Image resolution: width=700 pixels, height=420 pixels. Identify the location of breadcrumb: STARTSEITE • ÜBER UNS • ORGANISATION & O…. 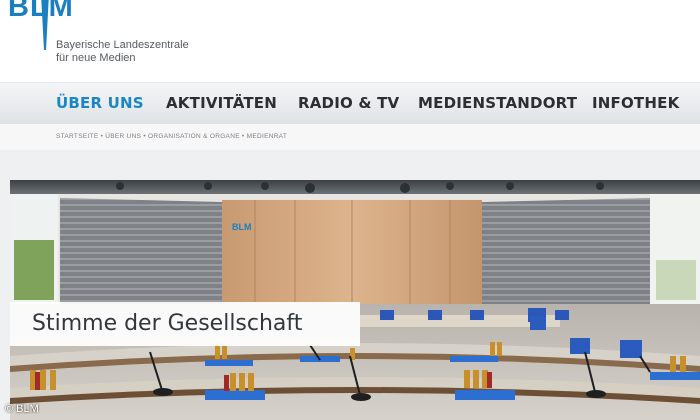
(171, 136).